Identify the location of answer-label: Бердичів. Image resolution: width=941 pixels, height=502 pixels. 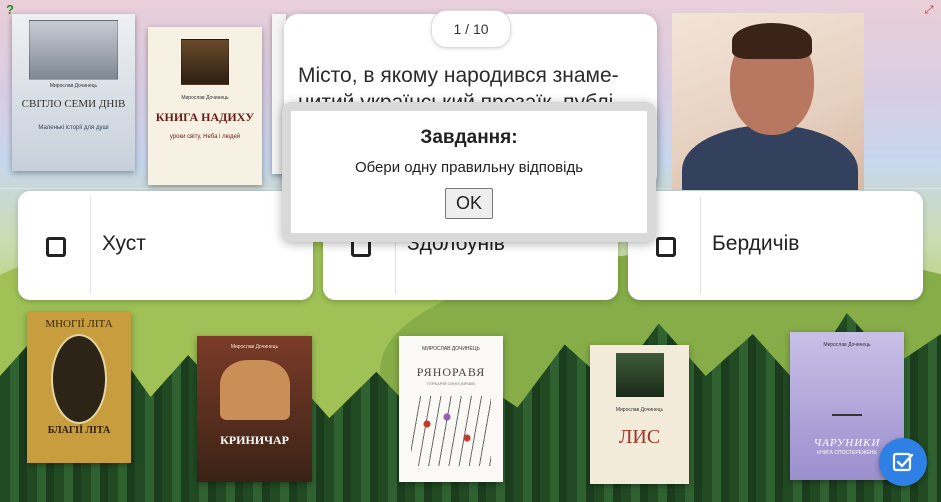
(756, 243).